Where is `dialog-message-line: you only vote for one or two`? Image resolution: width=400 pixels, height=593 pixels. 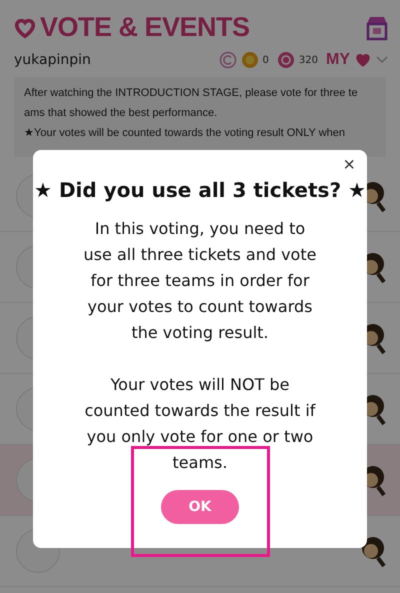
dialog-message-line: you only vote for one or two is located at coordinates (200, 437).